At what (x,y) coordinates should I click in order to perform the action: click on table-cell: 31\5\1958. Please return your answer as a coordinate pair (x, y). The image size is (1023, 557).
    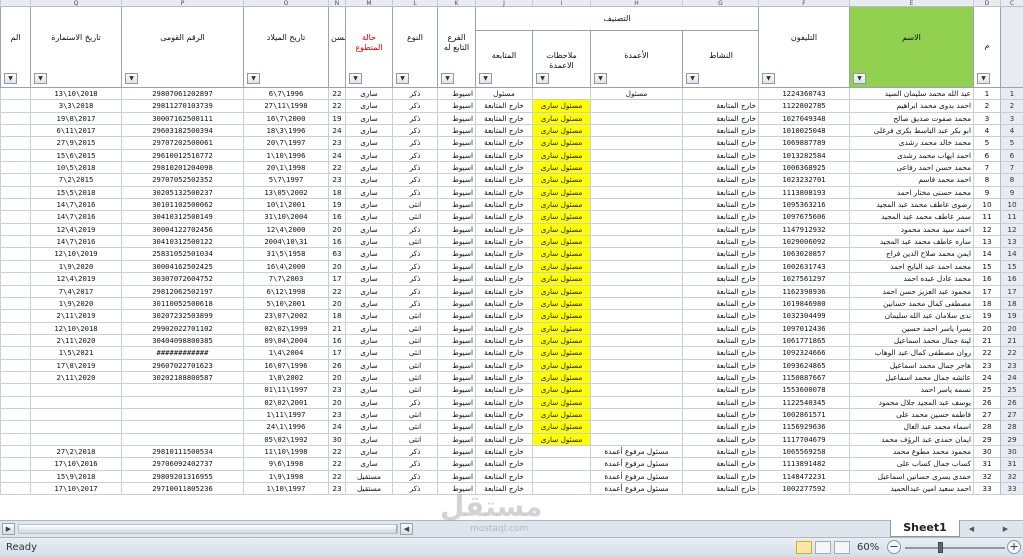
    Looking at the image, I should click on (285, 254).